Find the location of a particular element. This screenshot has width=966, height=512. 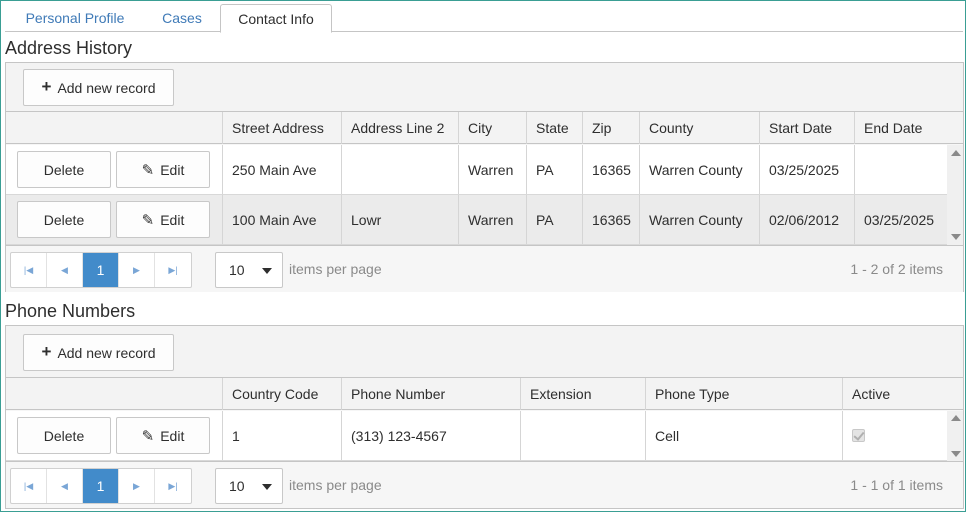

address-toolbar: + Add new record is located at coordinates (484, 87).